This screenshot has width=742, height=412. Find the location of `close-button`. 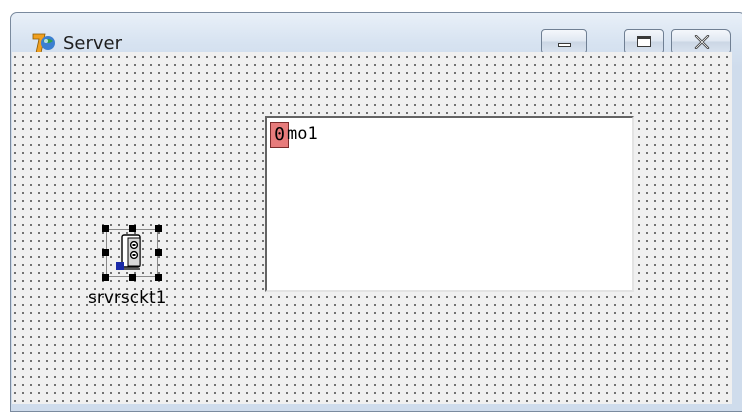

close-button is located at coordinates (701, 41).